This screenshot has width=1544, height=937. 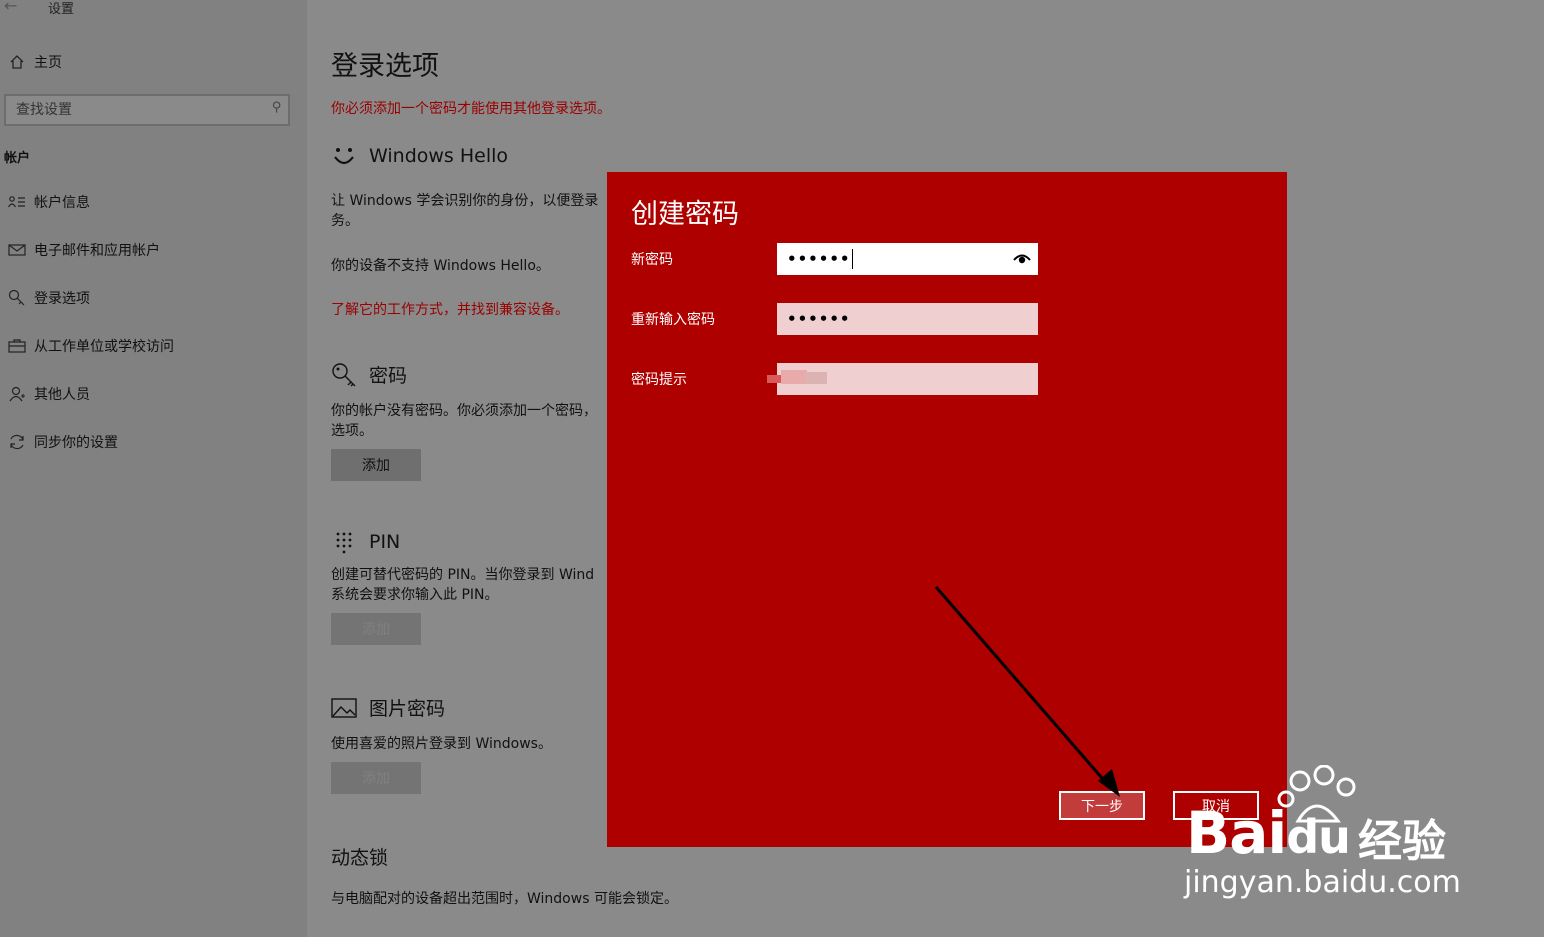 I want to click on confirm-password-label: 重新输入密码, so click(x=673, y=320).